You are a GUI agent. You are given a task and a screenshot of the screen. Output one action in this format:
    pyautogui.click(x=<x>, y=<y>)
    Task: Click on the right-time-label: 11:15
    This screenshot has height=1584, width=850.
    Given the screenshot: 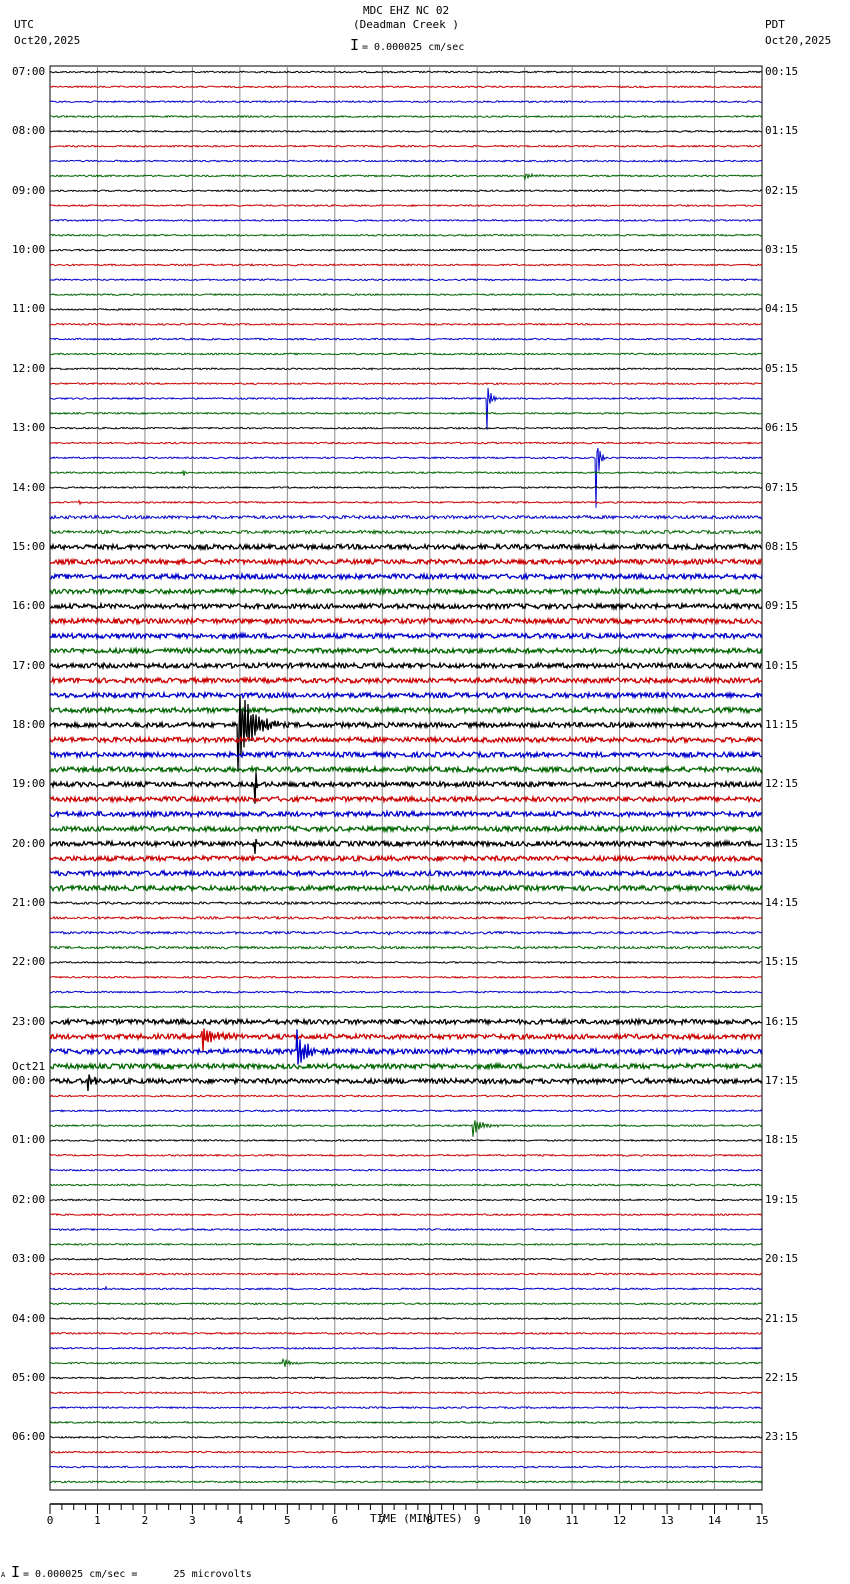 What is the action you would take?
    pyautogui.click(x=782, y=724)
    